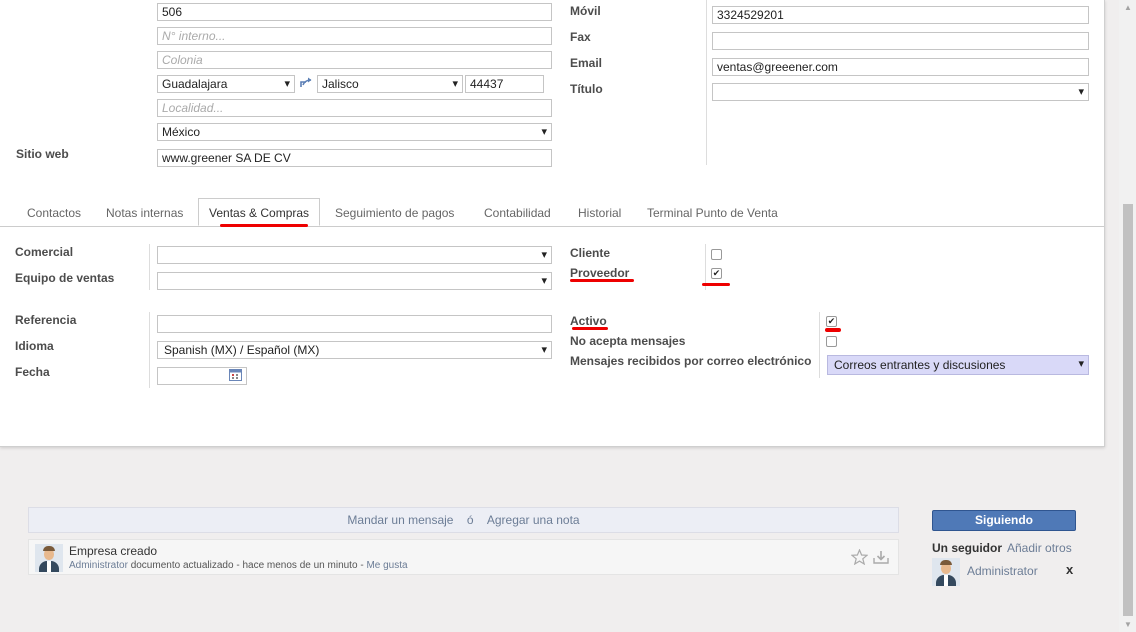  What do you see at coordinates (600, 273) in the screenshot?
I see `proveedor-label: Proveedor` at bounding box center [600, 273].